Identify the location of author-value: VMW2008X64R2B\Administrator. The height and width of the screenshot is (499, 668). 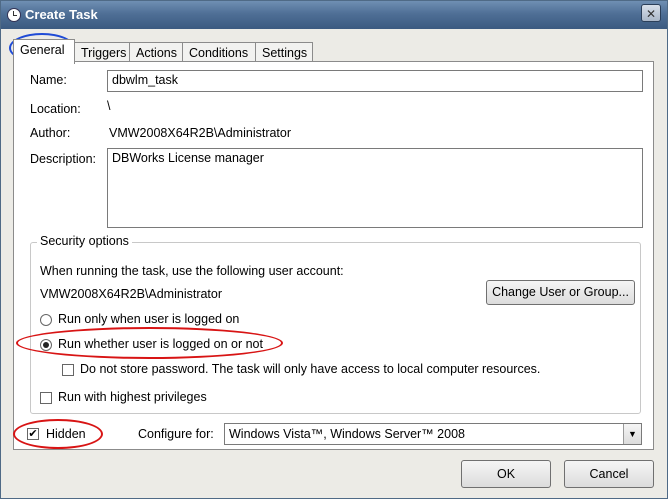
(200, 133).